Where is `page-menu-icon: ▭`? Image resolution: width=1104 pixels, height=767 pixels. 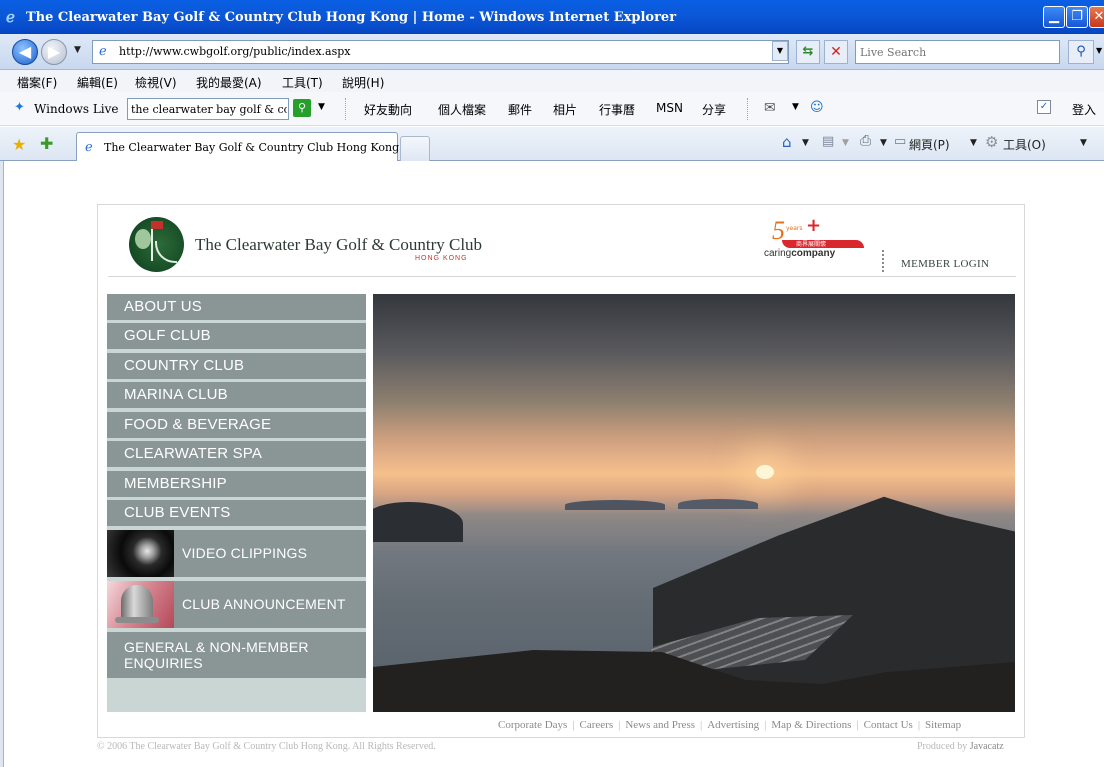 page-menu-icon: ▭ is located at coordinates (900, 141).